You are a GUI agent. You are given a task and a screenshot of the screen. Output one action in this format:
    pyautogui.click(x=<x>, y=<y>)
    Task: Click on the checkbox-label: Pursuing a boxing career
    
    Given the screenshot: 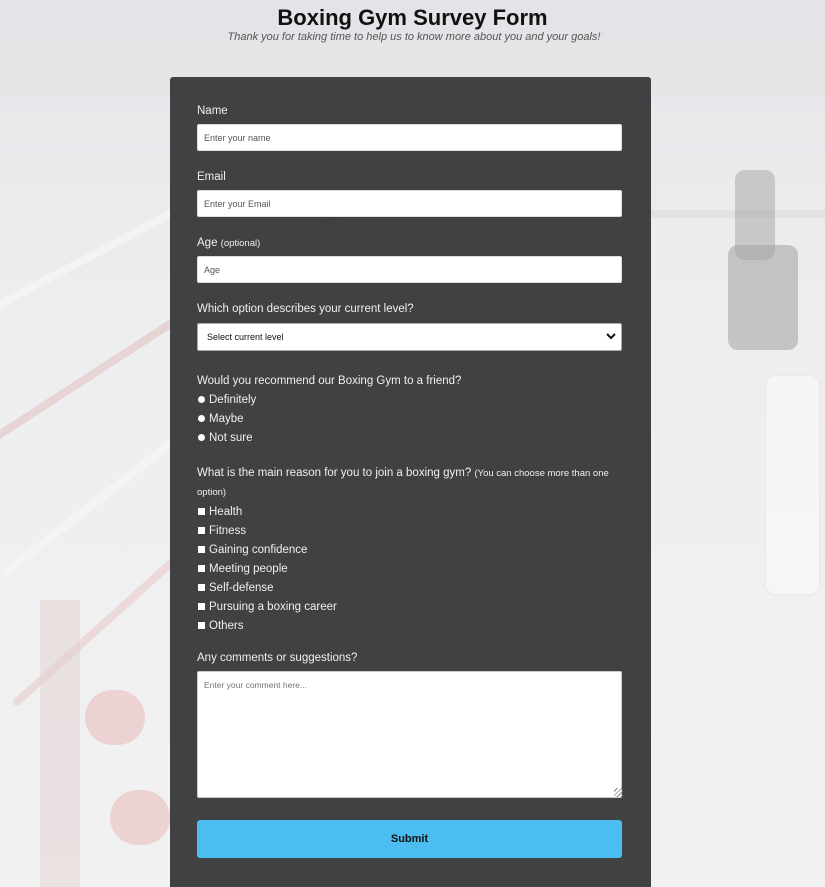 What is the action you would take?
    pyautogui.click(x=273, y=606)
    